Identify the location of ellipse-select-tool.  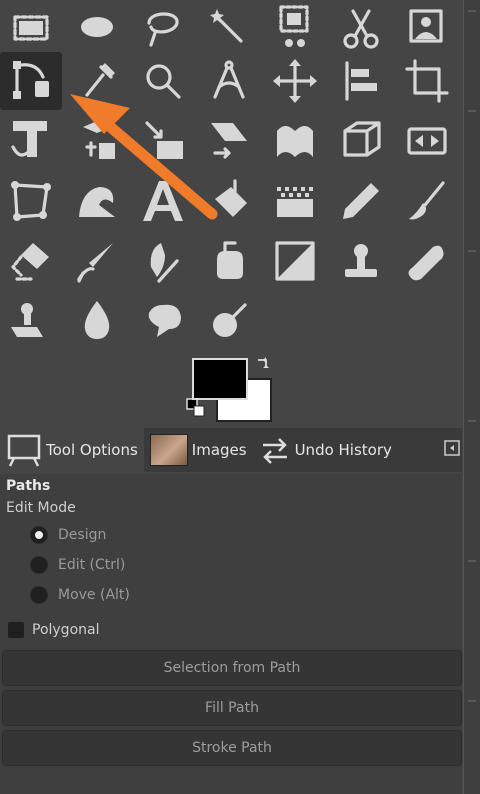
(97, 29).